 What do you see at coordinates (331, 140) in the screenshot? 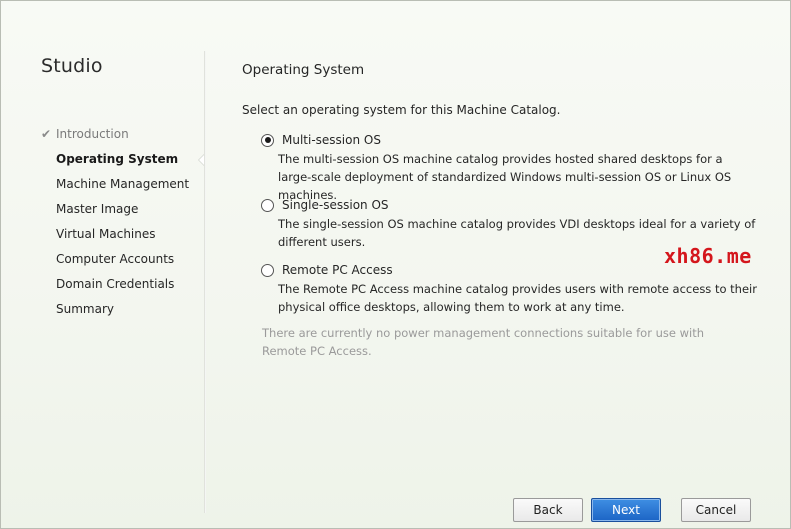
I see `option-label: Multi-session OS` at bounding box center [331, 140].